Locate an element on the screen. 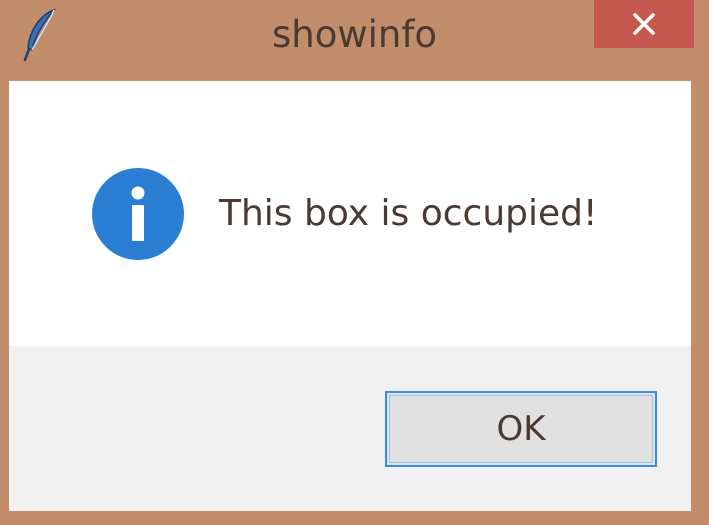  close-button is located at coordinates (644, 24).